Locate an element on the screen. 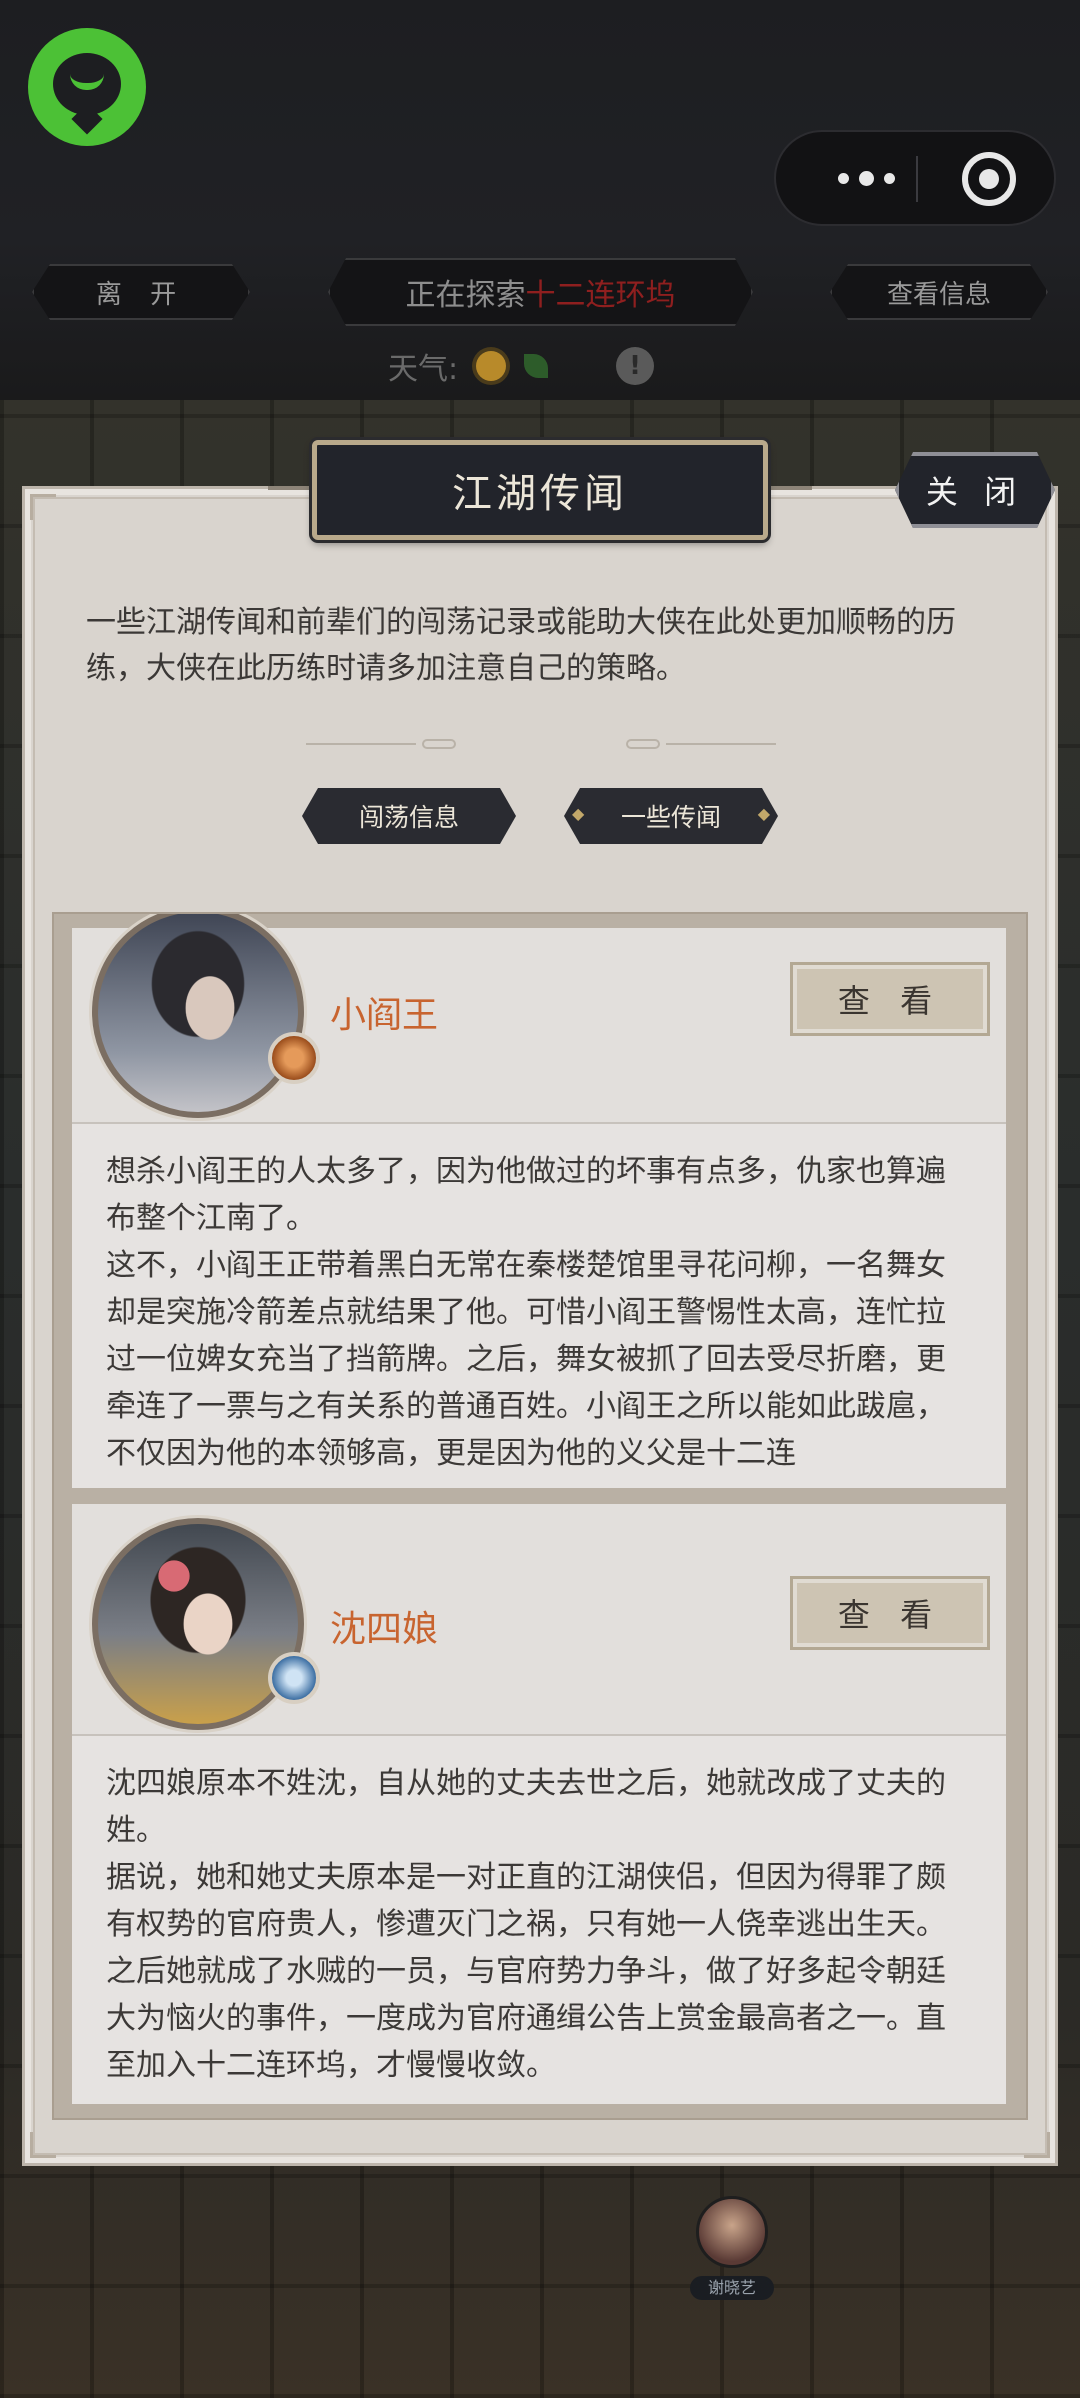  modal-title: 江湖传闻 is located at coordinates (540, 490).